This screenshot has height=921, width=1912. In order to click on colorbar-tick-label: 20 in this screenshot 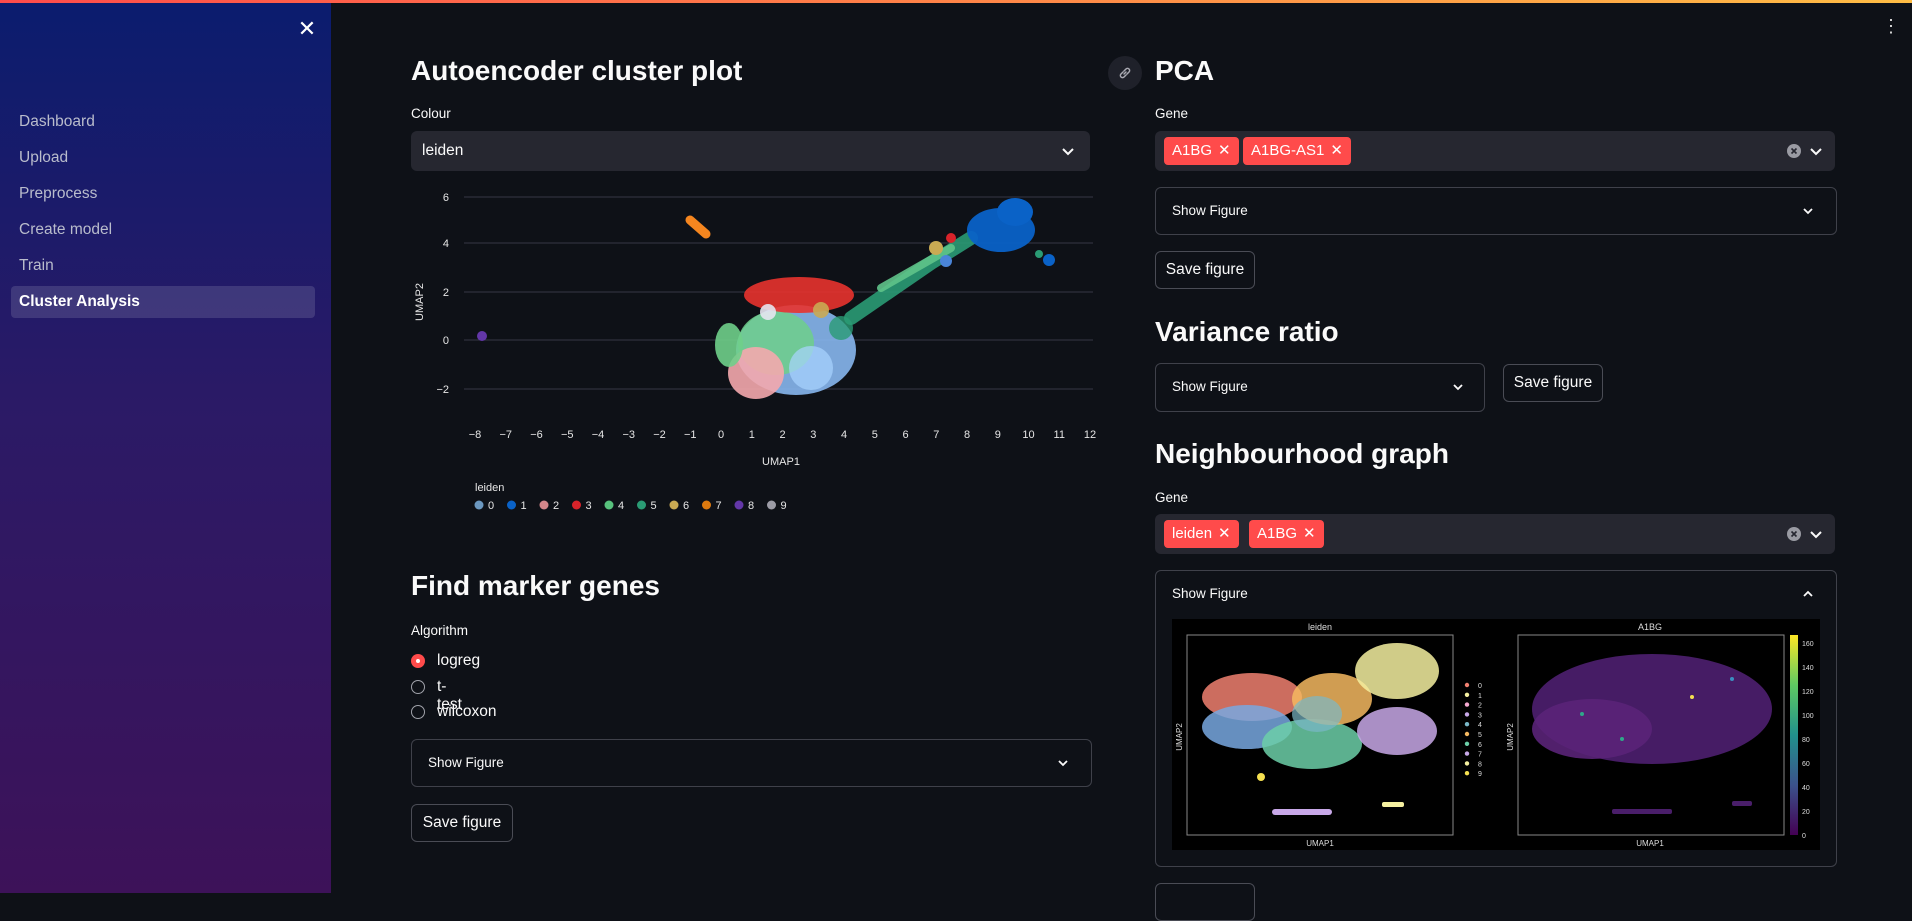, I will do `click(1806, 812)`.